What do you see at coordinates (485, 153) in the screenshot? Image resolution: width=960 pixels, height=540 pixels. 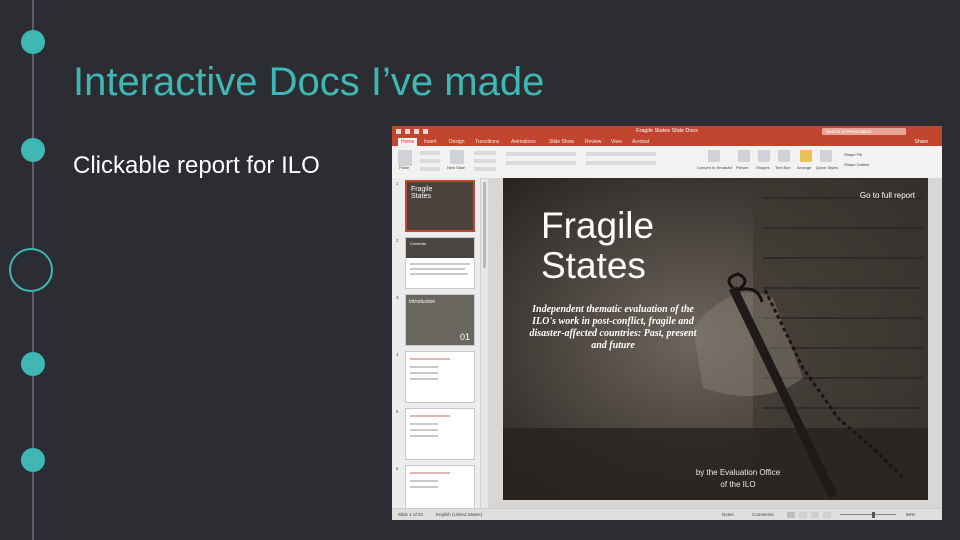 I see `layout-button` at bounding box center [485, 153].